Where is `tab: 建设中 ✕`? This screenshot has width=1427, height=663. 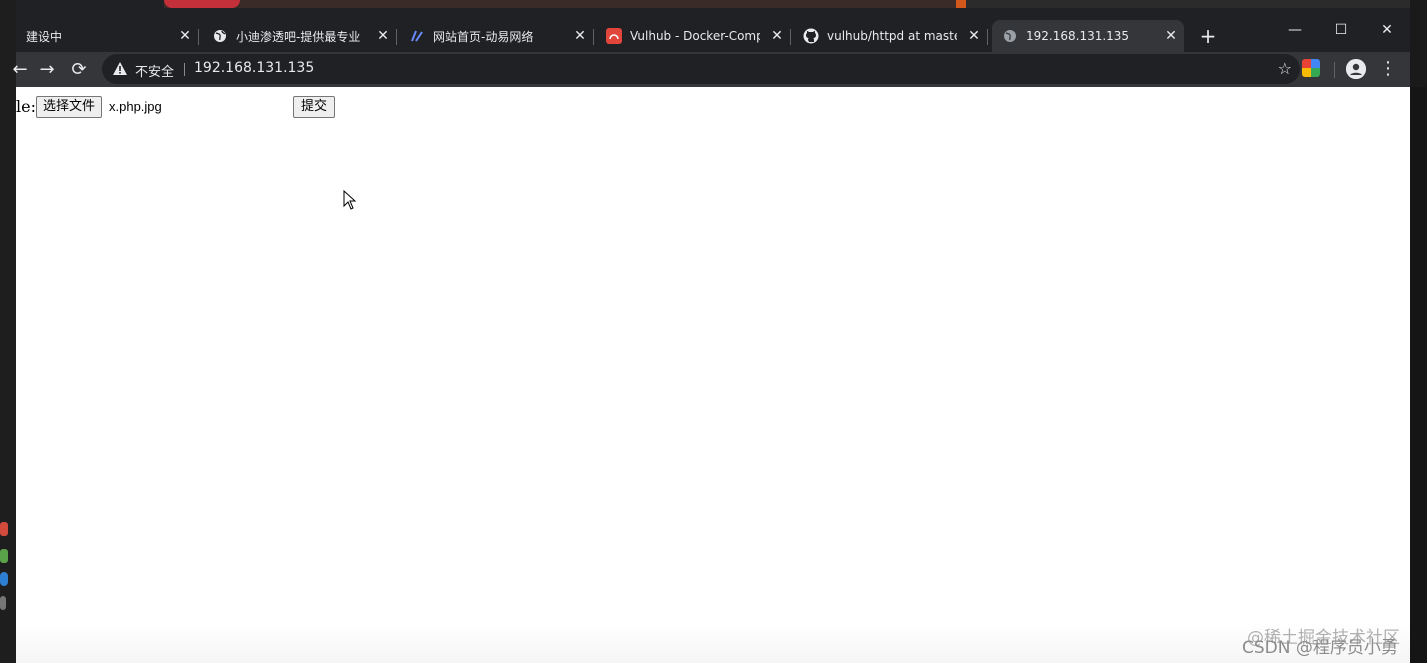 tab: 建设中 ✕ is located at coordinates (112, 36).